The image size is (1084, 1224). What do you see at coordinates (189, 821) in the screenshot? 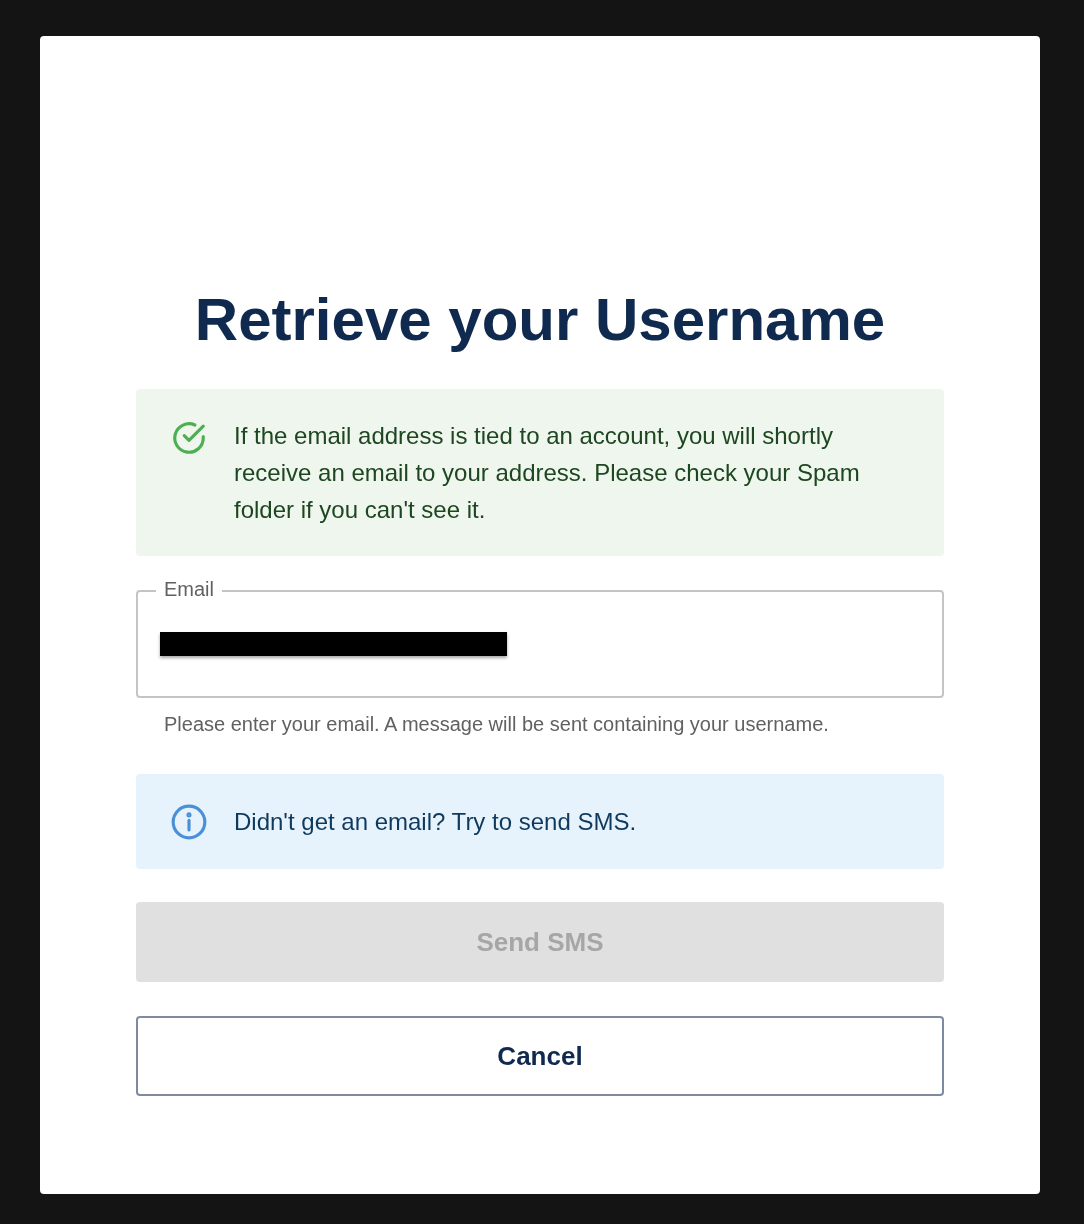
I see `info-icon` at bounding box center [189, 821].